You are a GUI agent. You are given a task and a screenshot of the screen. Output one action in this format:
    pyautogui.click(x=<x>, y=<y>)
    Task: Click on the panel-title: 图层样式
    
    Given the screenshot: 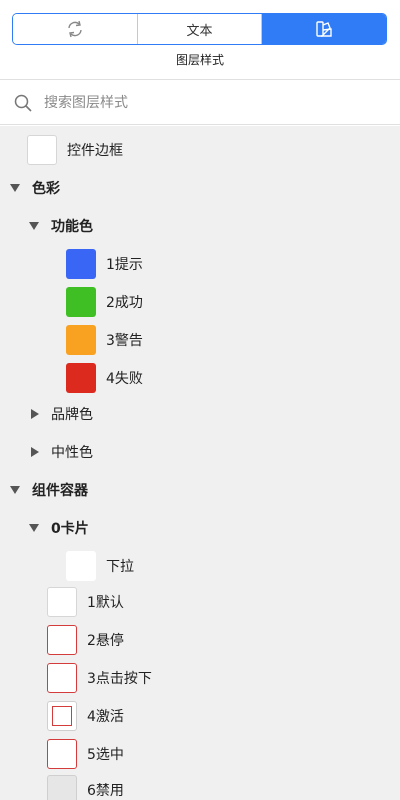 What is the action you would take?
    pyautogui.click(x=199, y=60)
    